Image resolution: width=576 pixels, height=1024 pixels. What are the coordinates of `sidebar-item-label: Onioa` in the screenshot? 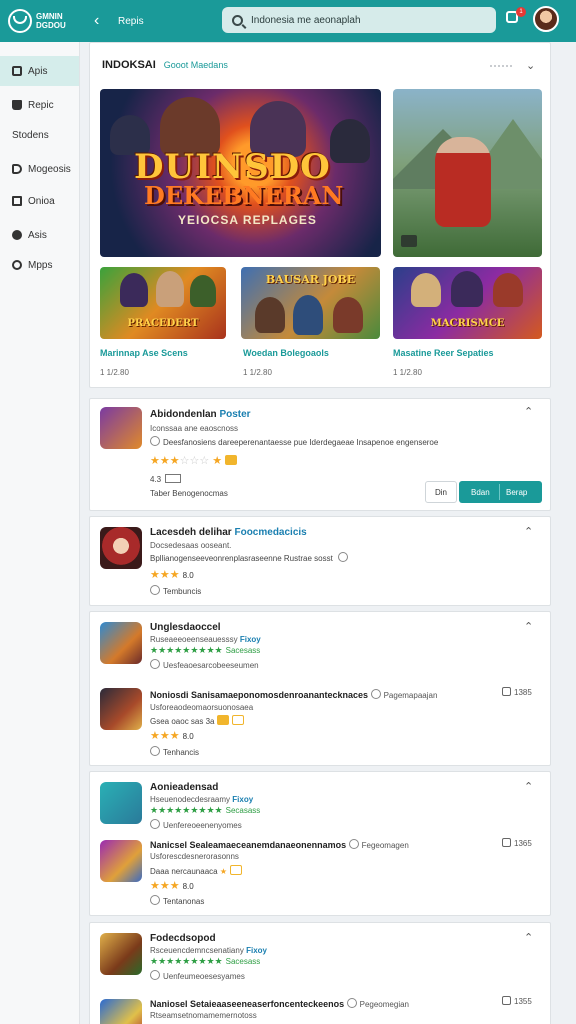 It's located at (41, 201).